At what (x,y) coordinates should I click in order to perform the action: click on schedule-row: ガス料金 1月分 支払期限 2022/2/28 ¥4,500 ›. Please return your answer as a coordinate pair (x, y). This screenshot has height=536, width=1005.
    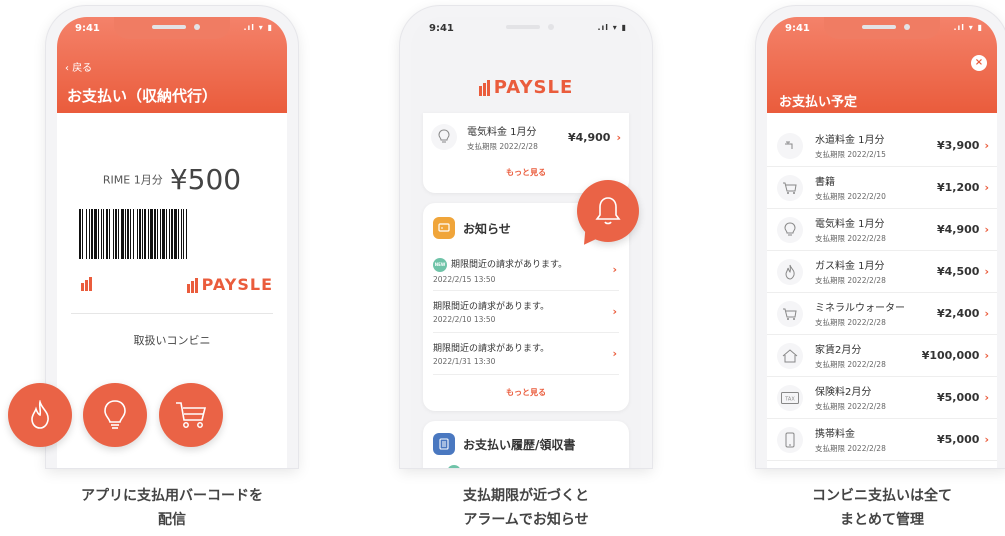
    Looking at the image, I should click on (882, 272).